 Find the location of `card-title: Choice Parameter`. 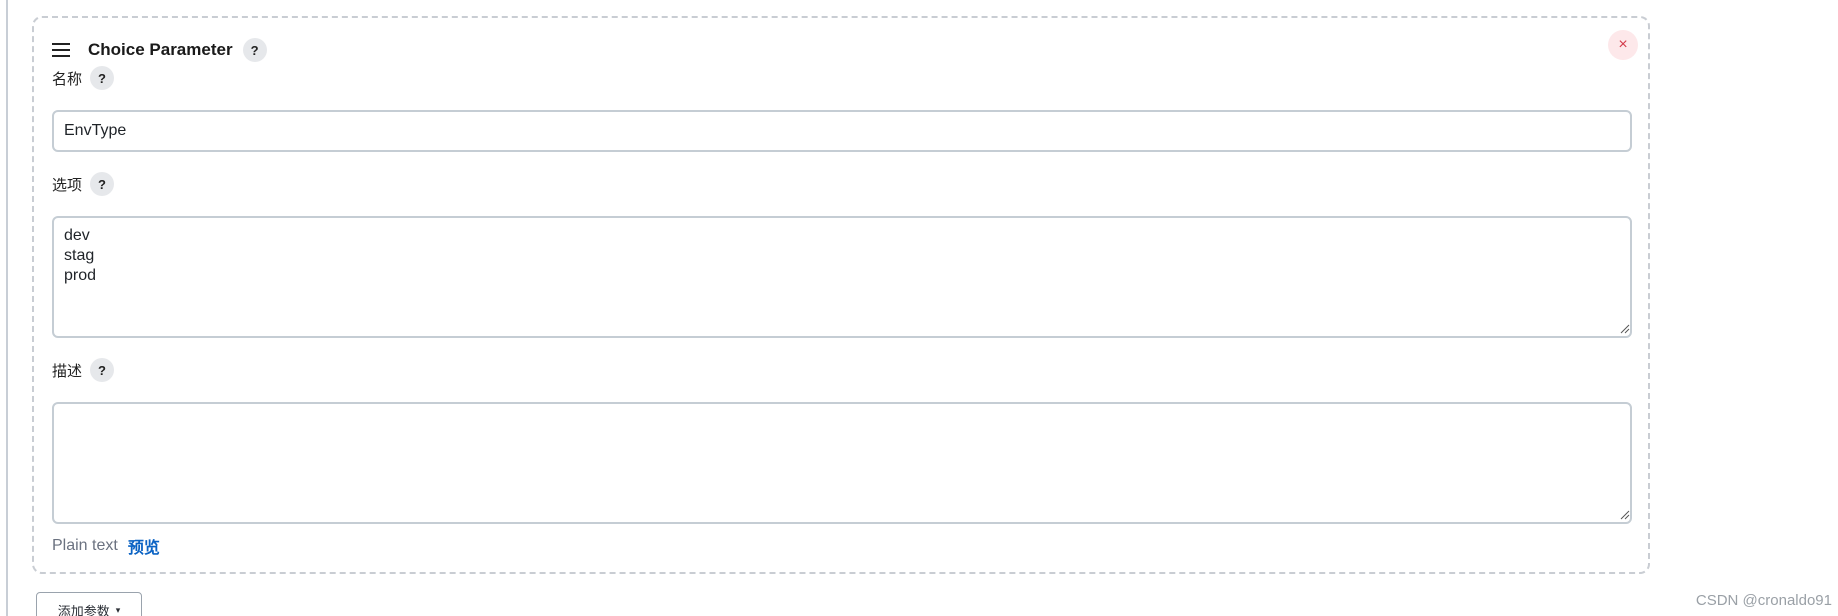

card-title: Choice Parameter is located at coordinates (160, 49).